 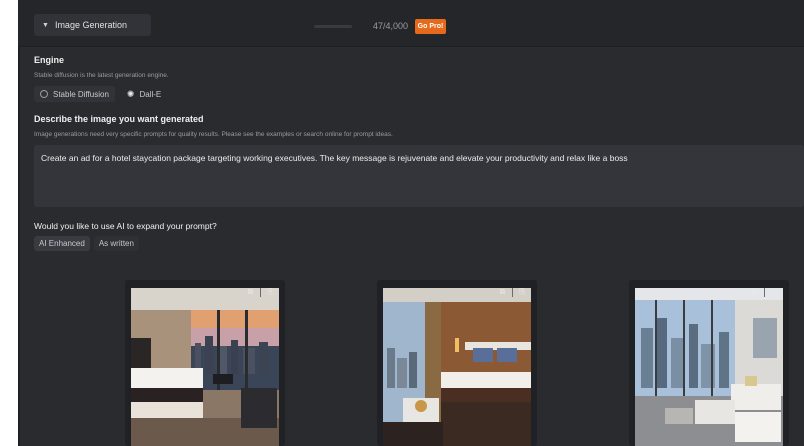 I want to click on section-title: Image Generation, so click(x=90, y=25).